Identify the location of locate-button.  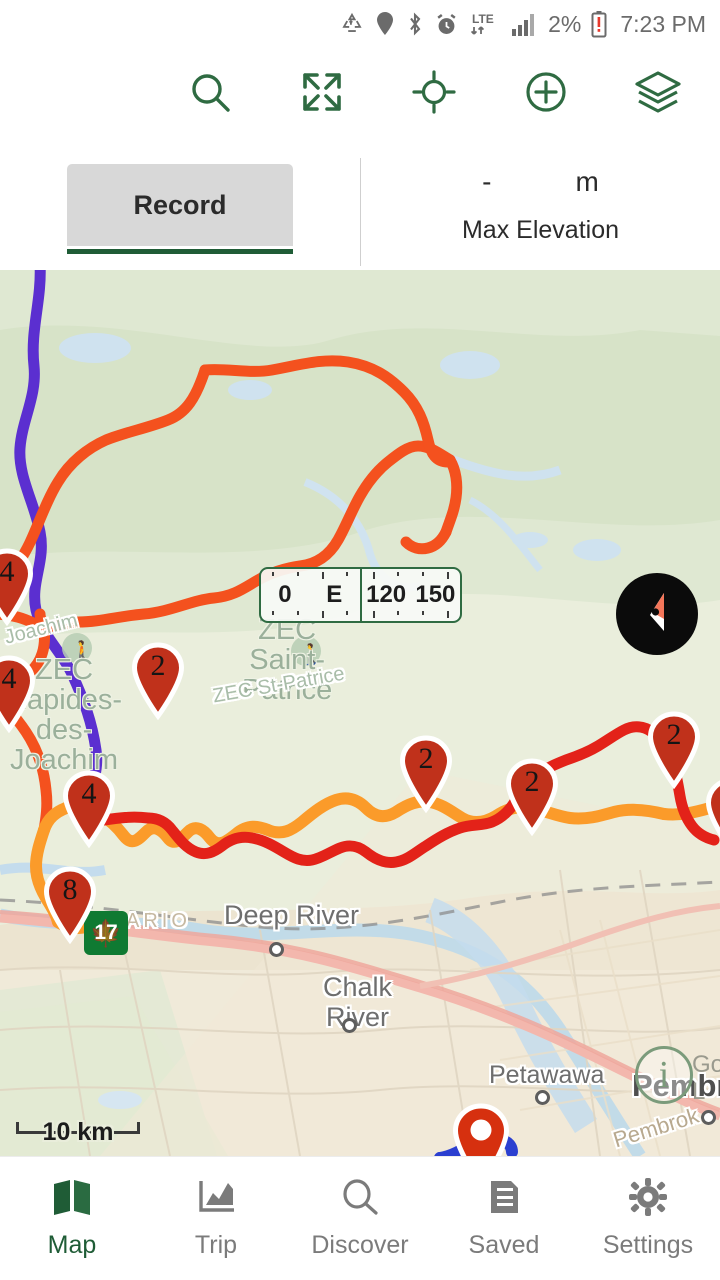
(434, 94).